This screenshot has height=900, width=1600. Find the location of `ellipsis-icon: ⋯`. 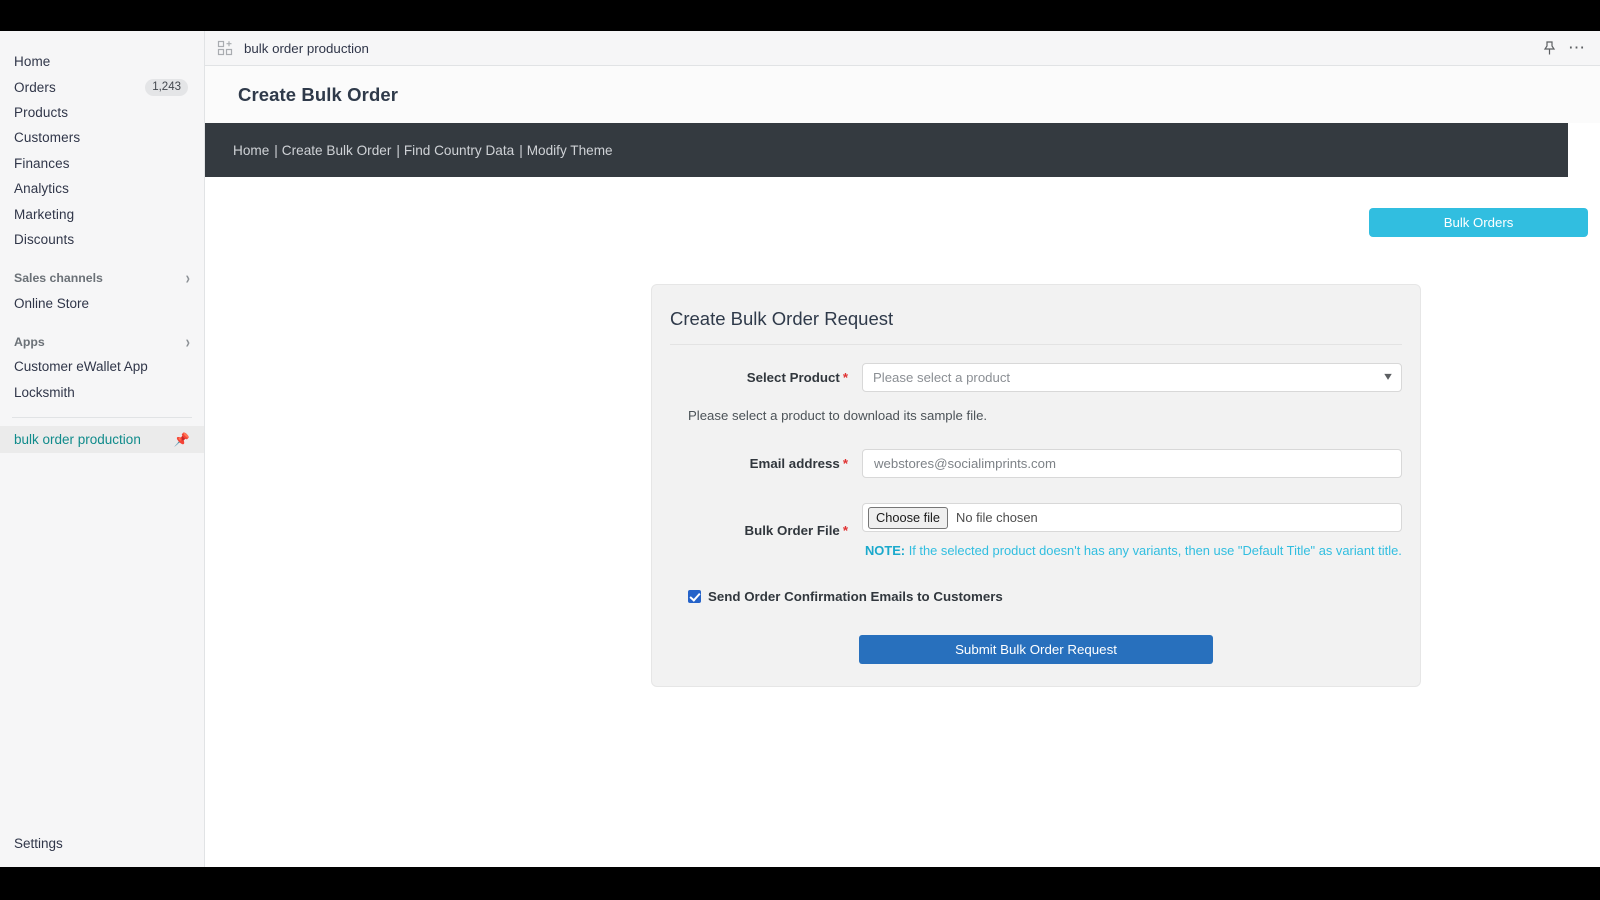

ellipsis-icon: ⋯ is located at coordinates (1577, 48).